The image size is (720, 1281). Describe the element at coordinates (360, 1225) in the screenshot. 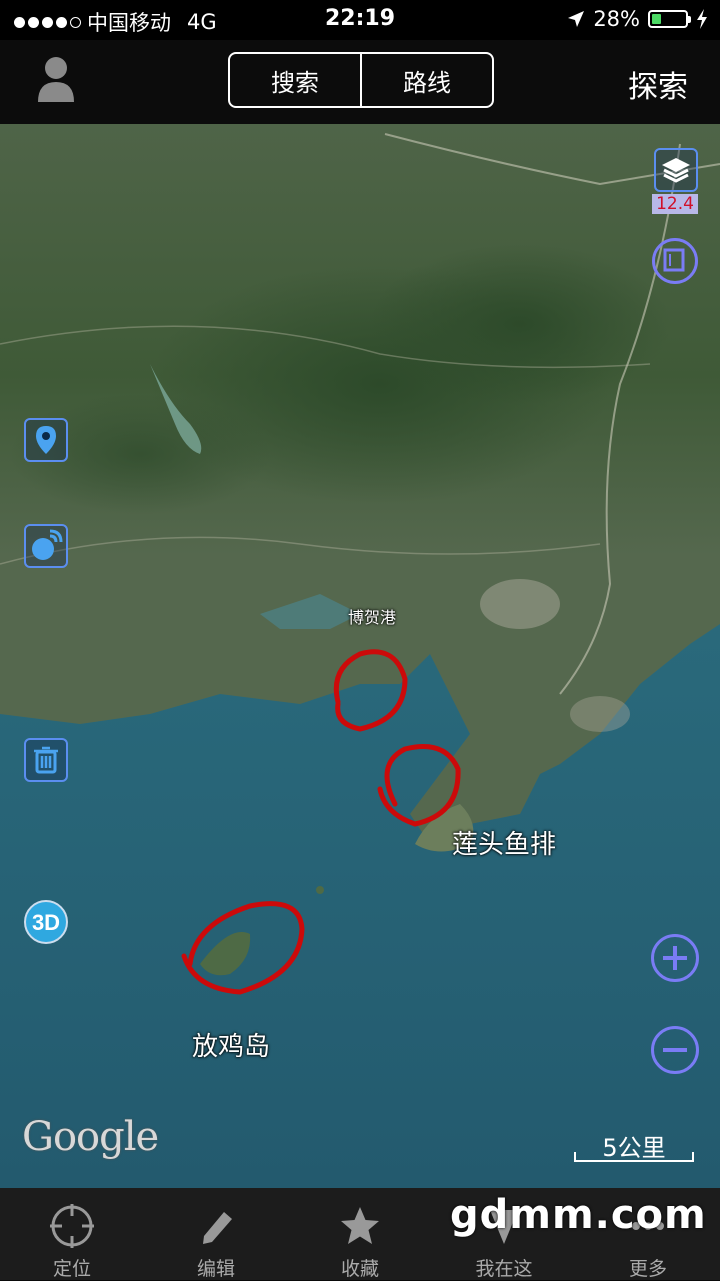

I see `star-icon` at that location.